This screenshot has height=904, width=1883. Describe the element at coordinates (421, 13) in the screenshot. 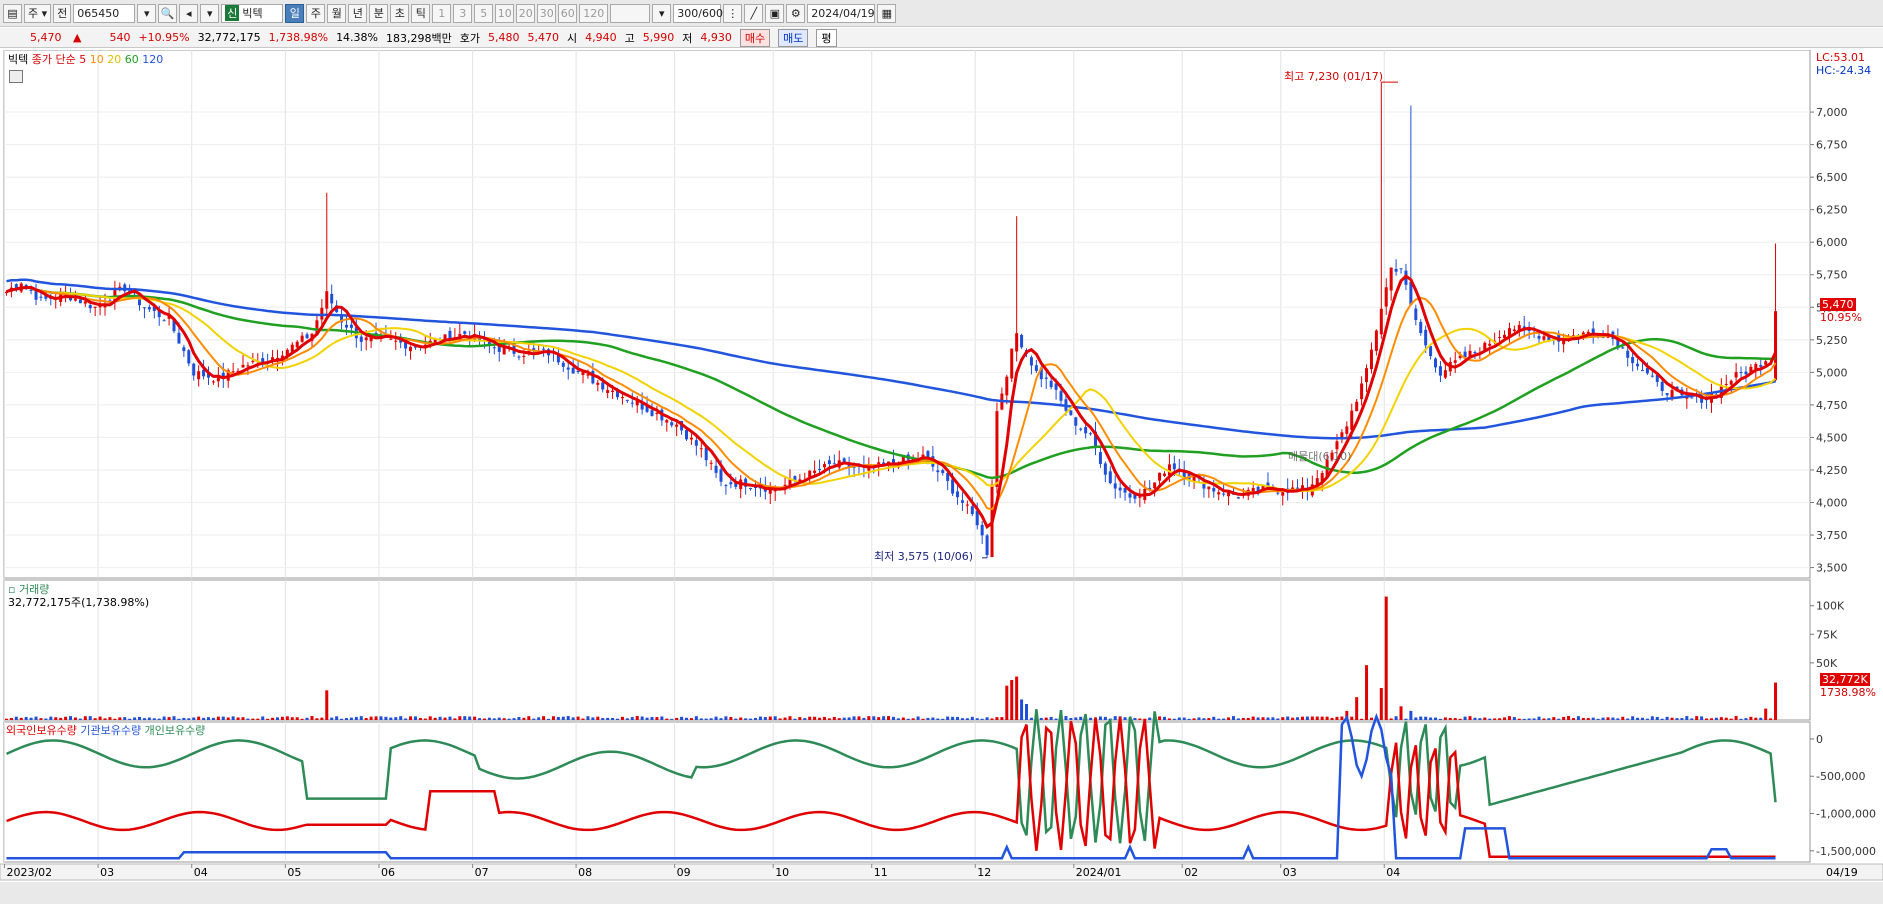

I see `period-tick-tab: 틱` at that location.